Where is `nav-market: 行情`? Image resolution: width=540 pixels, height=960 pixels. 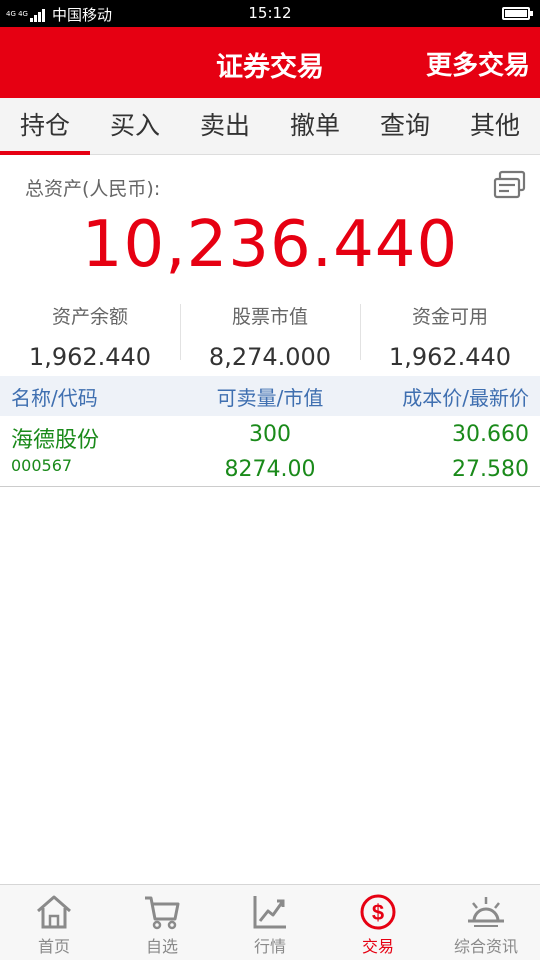 nav-market: 行情 is located at coordinates (270, 922).